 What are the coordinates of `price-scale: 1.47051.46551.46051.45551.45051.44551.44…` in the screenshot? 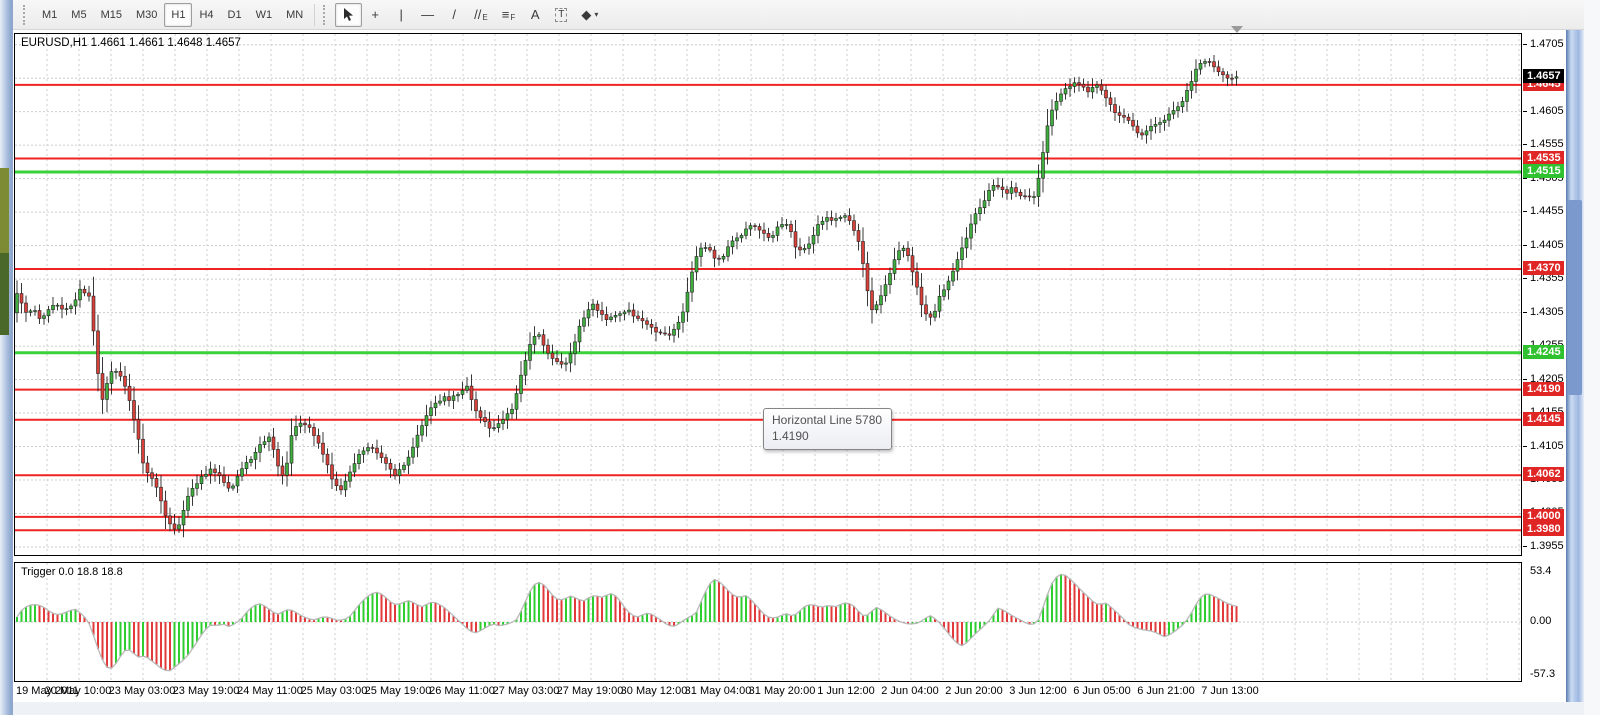 It's located at (1544, 294).